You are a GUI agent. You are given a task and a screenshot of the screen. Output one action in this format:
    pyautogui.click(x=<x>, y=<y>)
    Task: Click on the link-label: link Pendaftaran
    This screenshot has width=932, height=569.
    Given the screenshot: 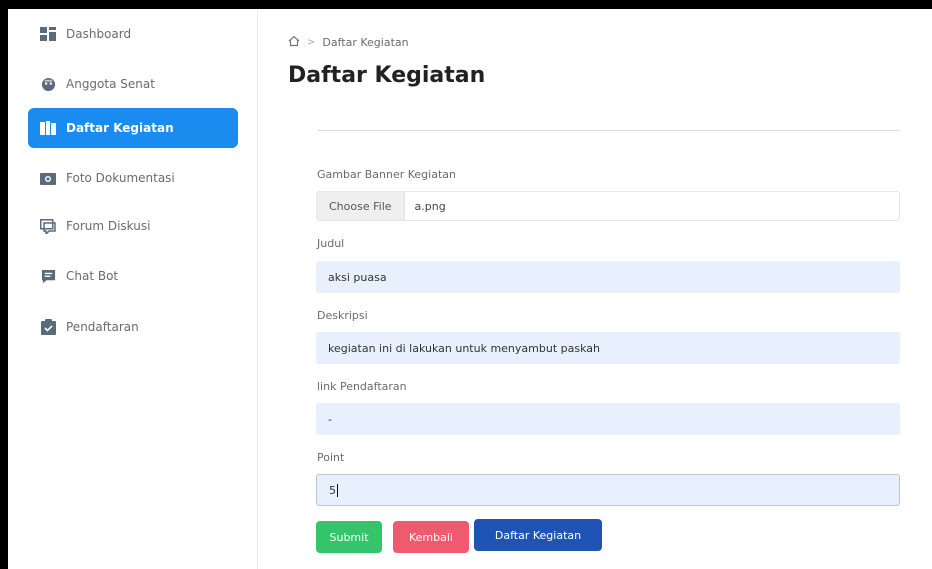 What is the action you would take?
    pyautogui.click(x=362, y=386)
    